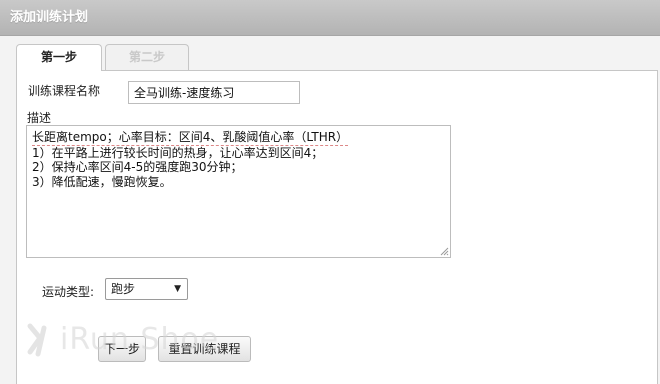 Image resolution: width=660 pixels, height=384 pixels. What do you see at coordinates (59, 57) in the screenshot?
I see `tab-step-one: 第一步` at bounding box center [59, 57].